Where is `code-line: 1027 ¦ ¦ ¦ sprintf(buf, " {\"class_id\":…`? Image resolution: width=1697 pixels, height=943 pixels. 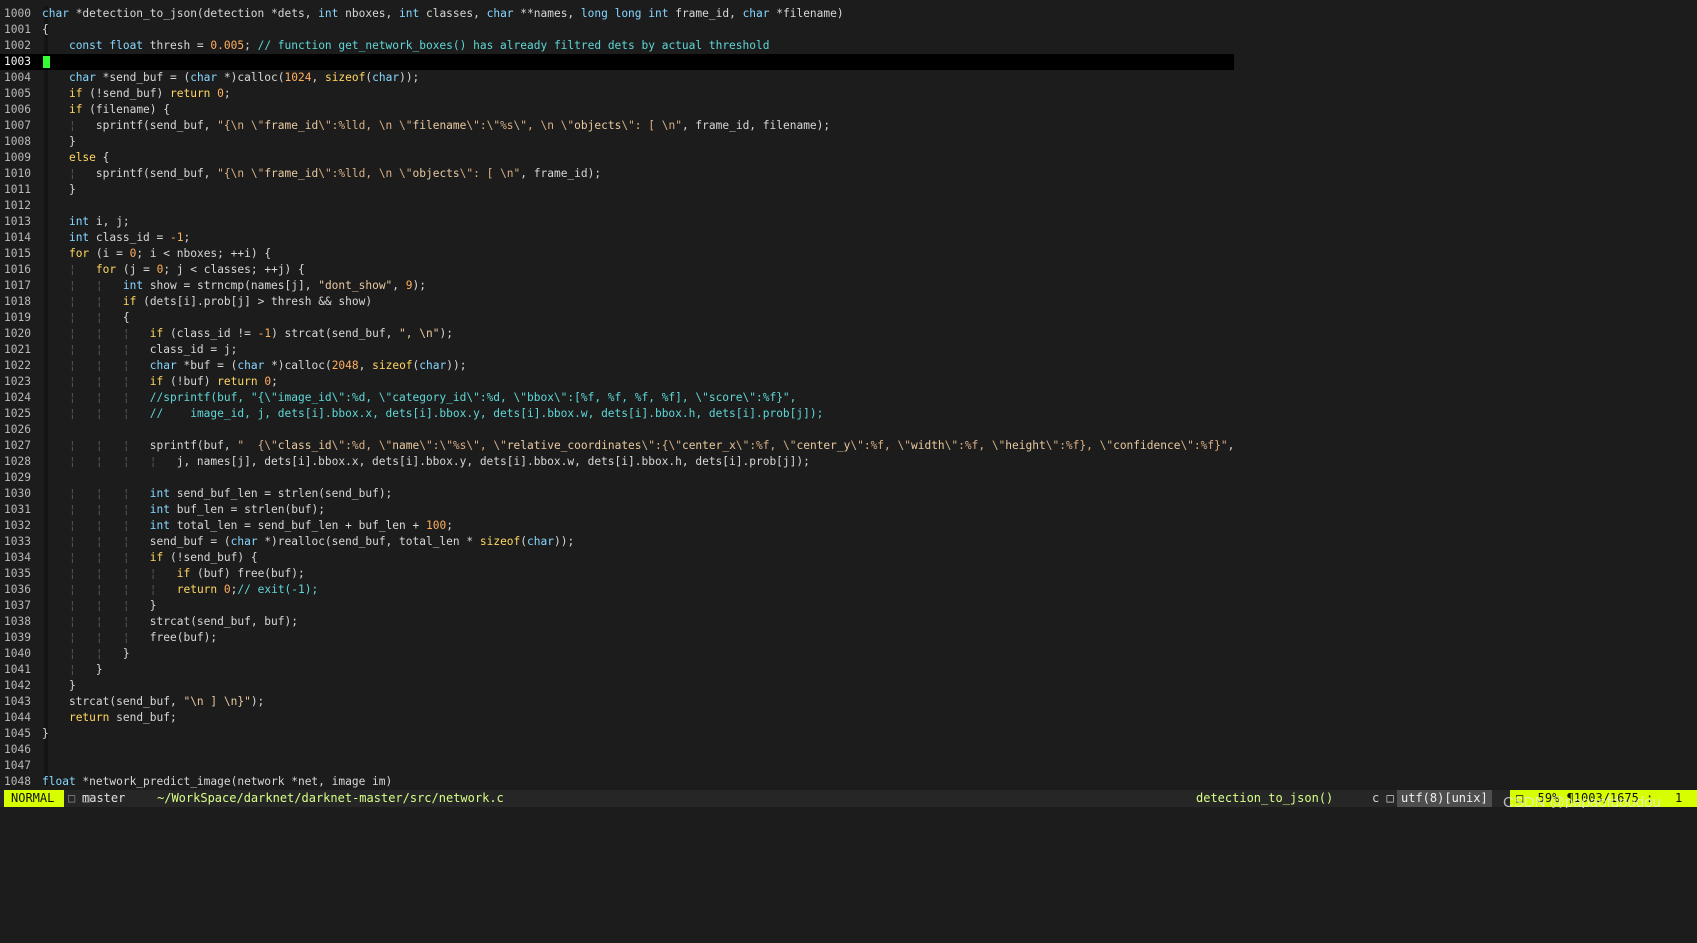 code-line: 1027 ¦ ¦ ¦ sprintf(buf, " {\"class_id\":… is located at coordinates (617, 446).